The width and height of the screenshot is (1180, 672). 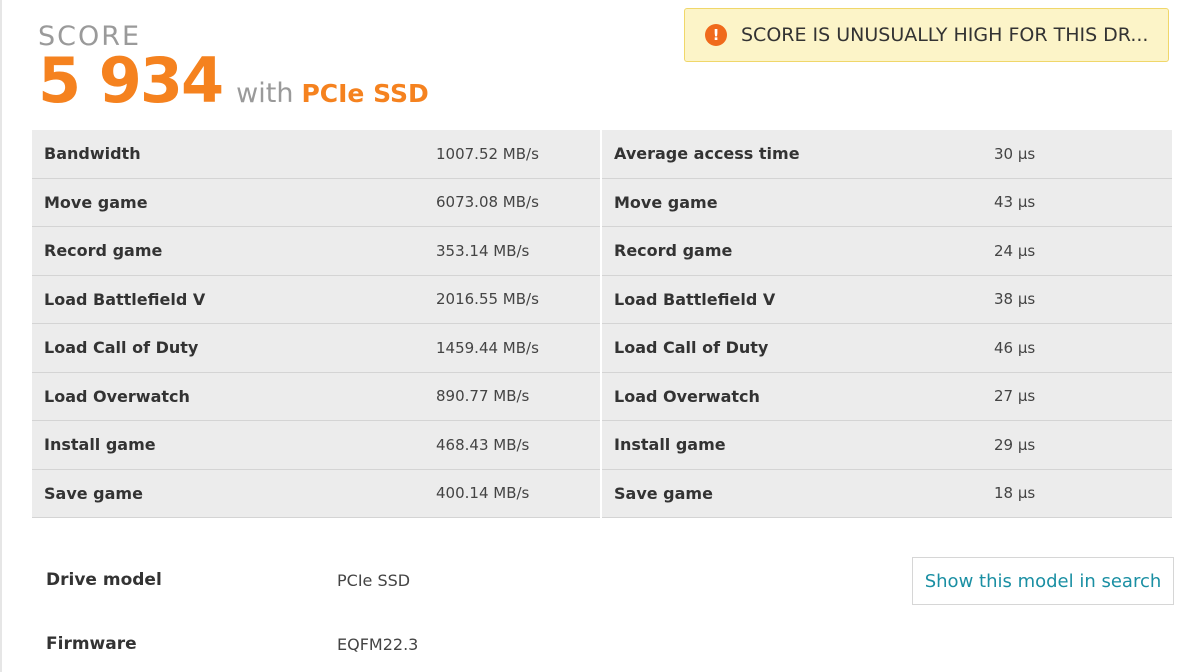 What do you see at coordinates (117, 396) in the screenshot?
I see `bandwidth-label: Load Overwatch` at bounding box center [117, 396].